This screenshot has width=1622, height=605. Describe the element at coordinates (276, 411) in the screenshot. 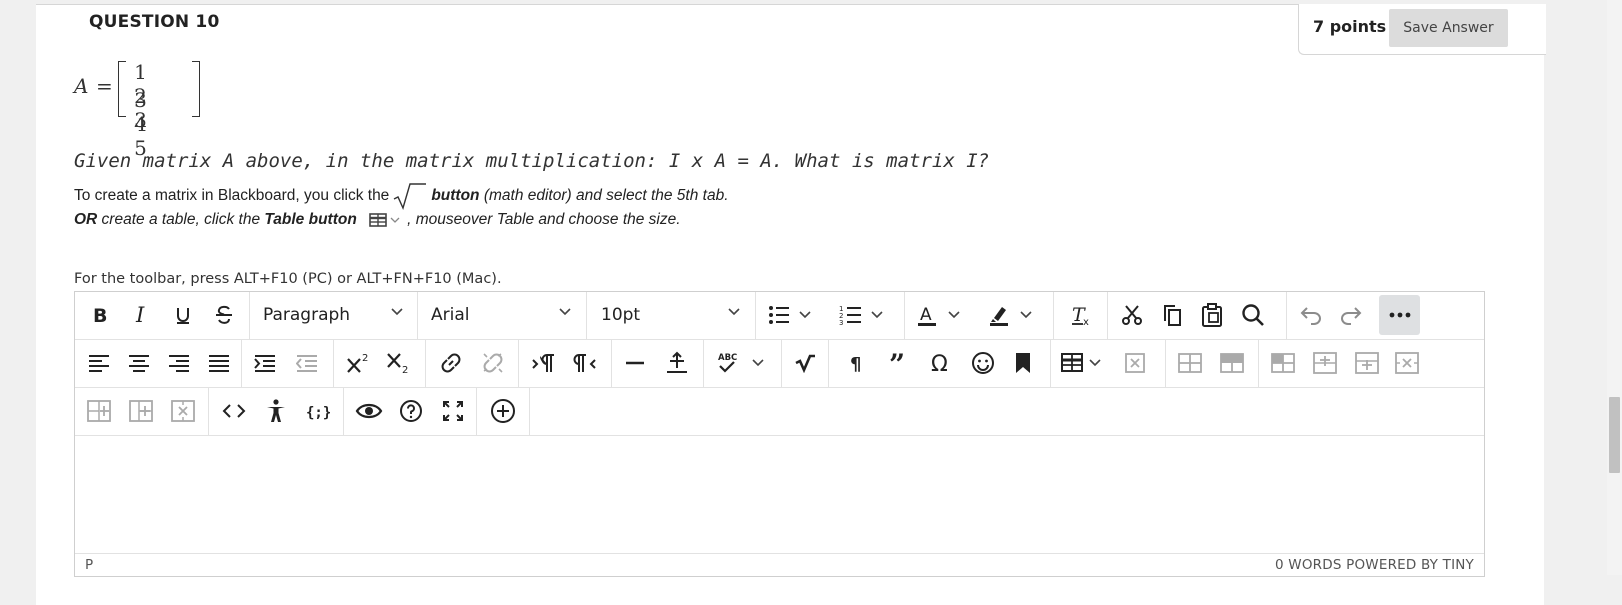

I see `accessibility-icon` at that location.